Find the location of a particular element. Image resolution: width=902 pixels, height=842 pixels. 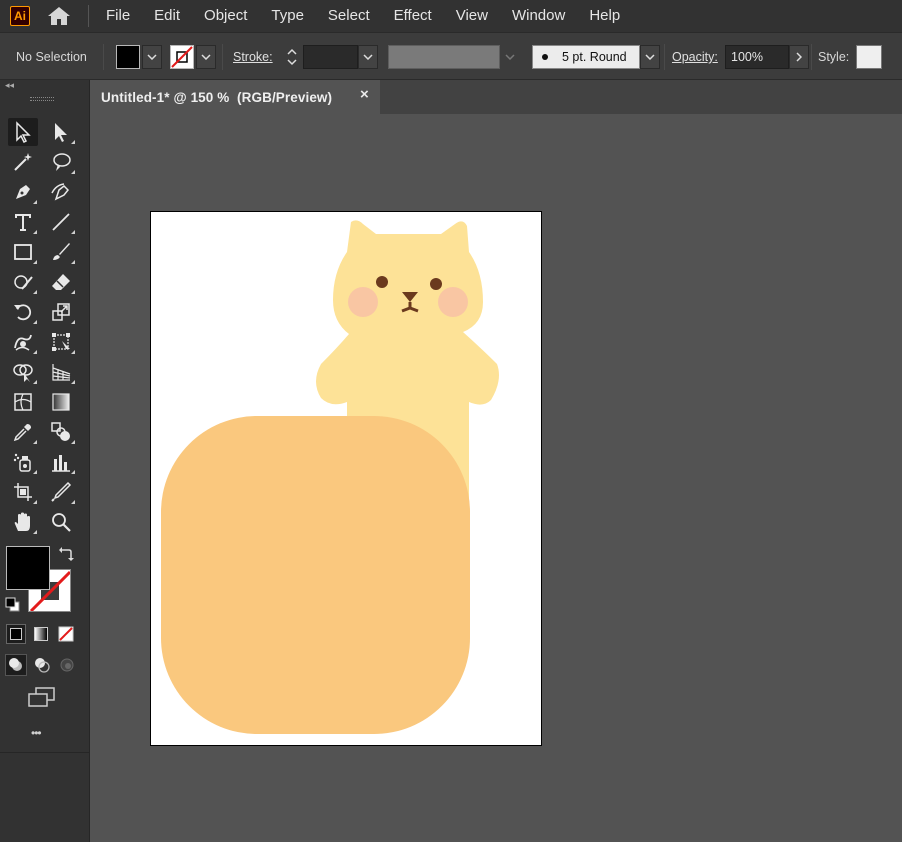

document-tab-bar: Untitled-1* @ 150 % (RGB/Preview) × is located at coordinates (496, 97).